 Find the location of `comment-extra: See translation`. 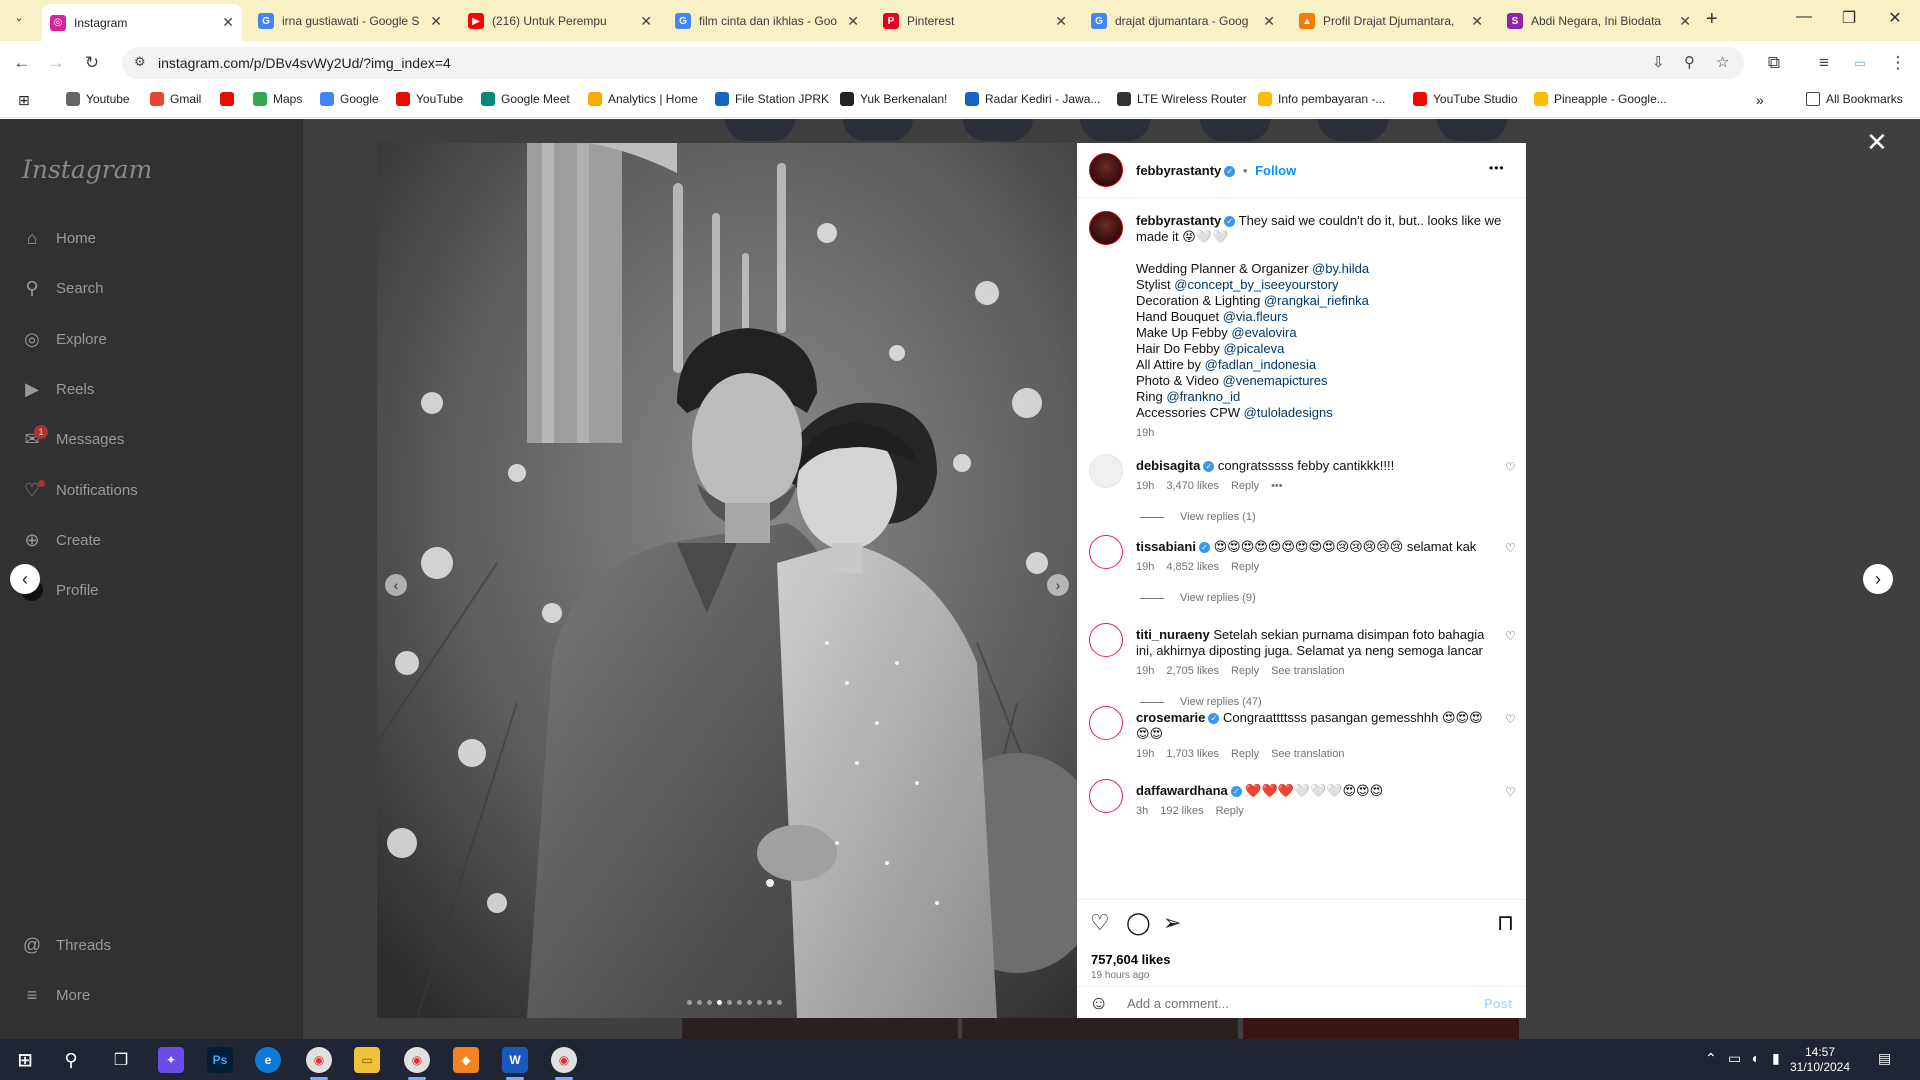

comment-extra: See translation is located at coordinates (1307, 671).